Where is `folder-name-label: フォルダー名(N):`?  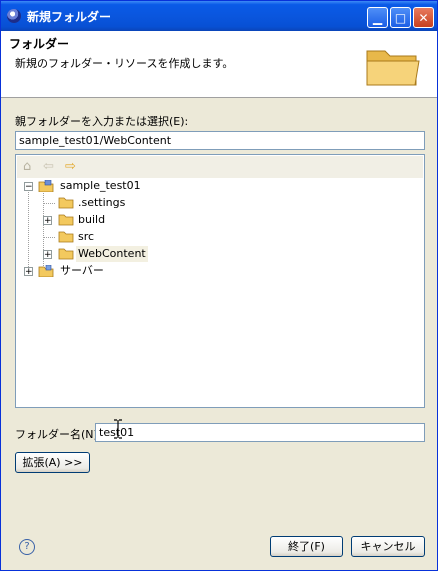
folder-name-label: フォルダー名(N): is located at coordinates (58, 434).